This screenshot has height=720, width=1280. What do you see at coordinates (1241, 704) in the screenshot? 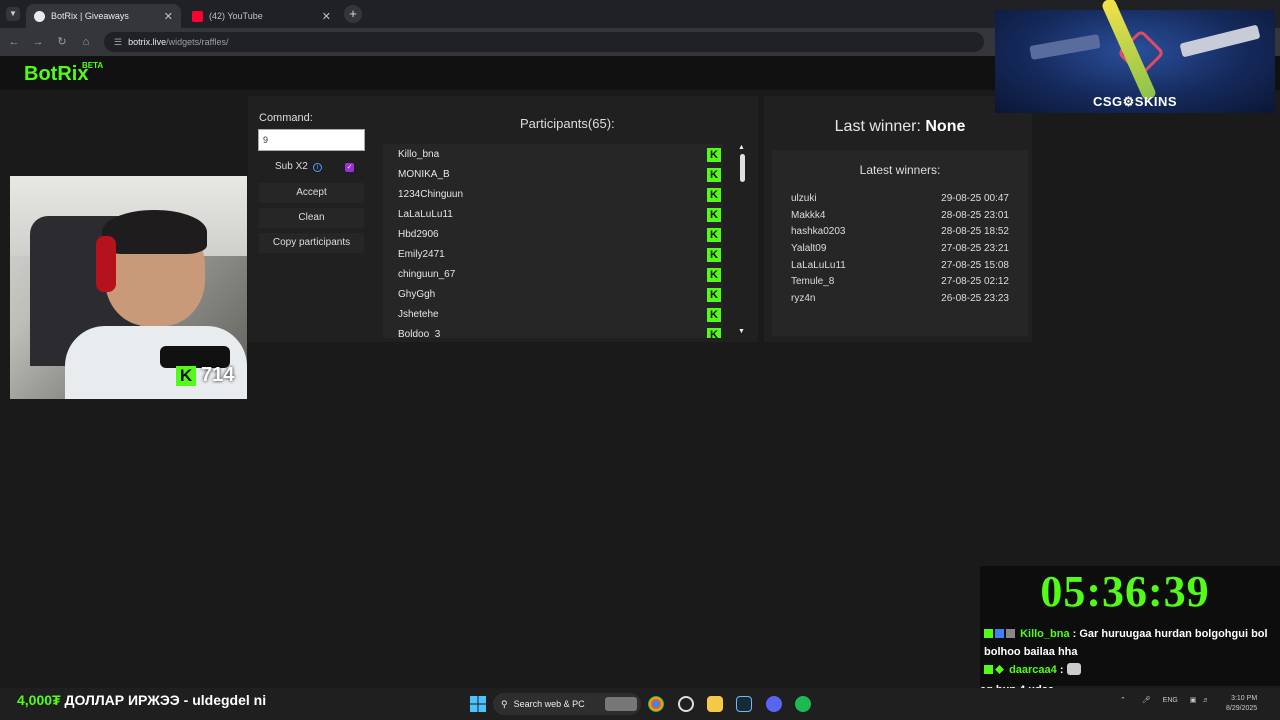
I see `taskbar-clock: 3:10 PM 8/29/2025` at bounding box center [1241, 704].